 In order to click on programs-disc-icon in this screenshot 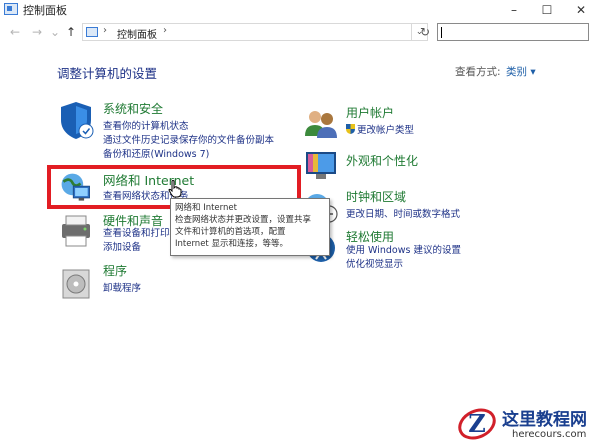, I will do `click(76, 282)`.